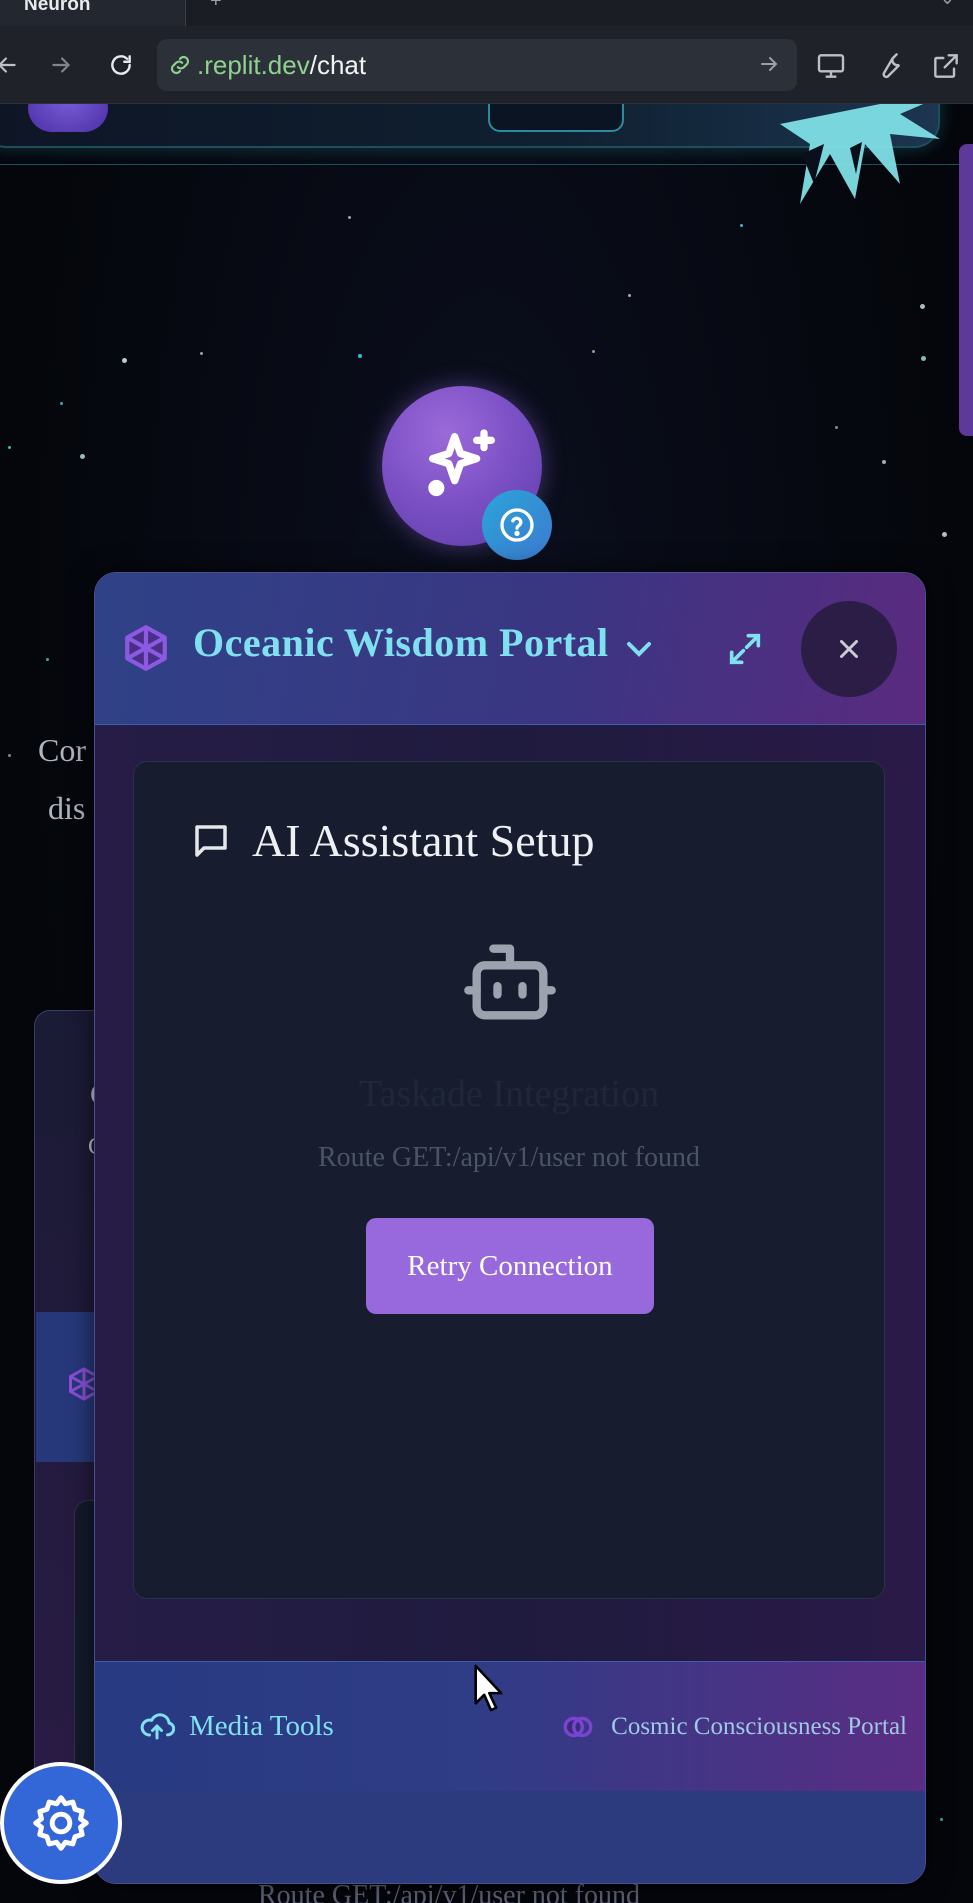 This screenshot has width=973, height=1903. Describe the element at coordinates (461, 463) in the screenshot. I see `sparkles-icon` at that location.